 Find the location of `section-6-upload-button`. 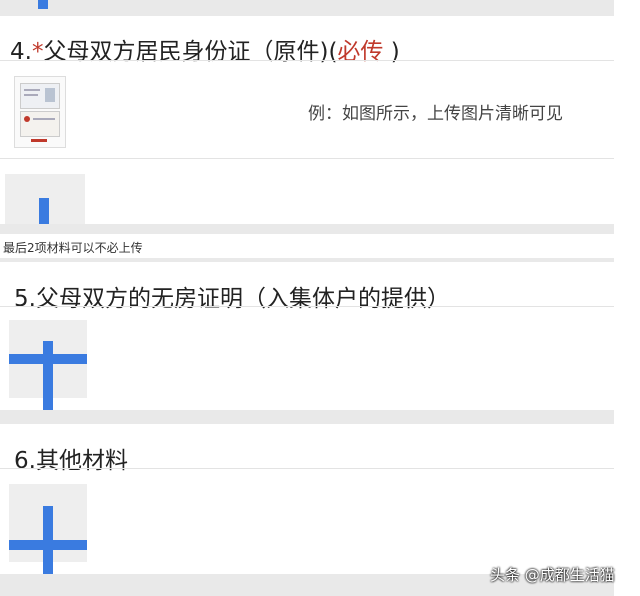

section-6-upload-button is located at coordinates (48, 532).